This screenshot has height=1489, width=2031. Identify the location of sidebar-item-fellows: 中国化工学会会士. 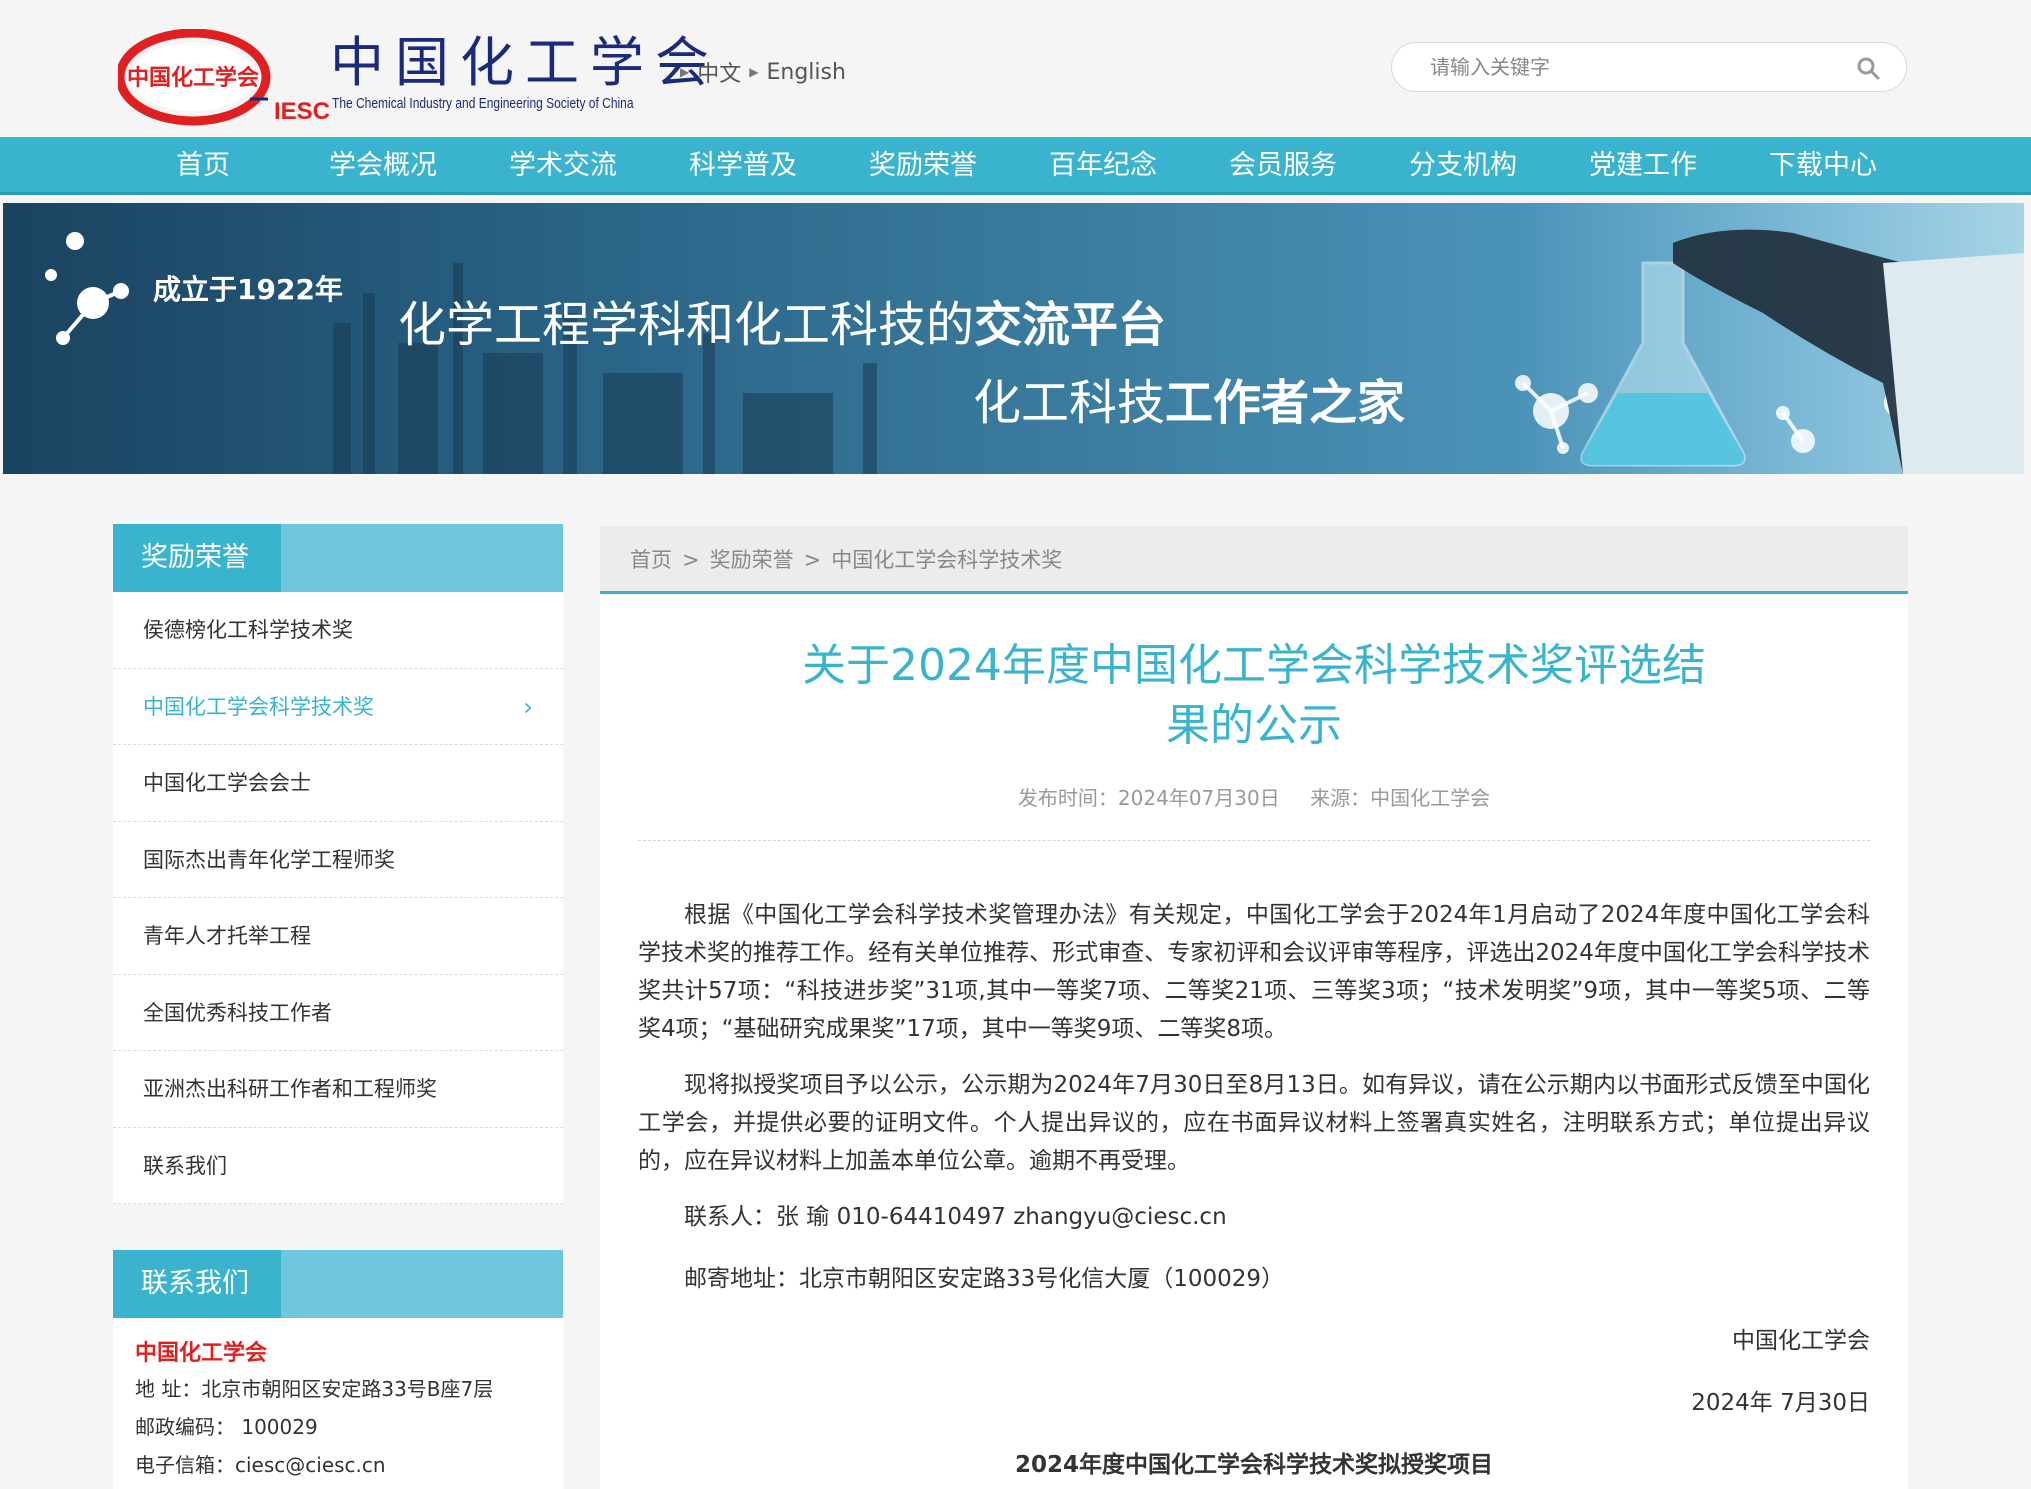
(338, 783).